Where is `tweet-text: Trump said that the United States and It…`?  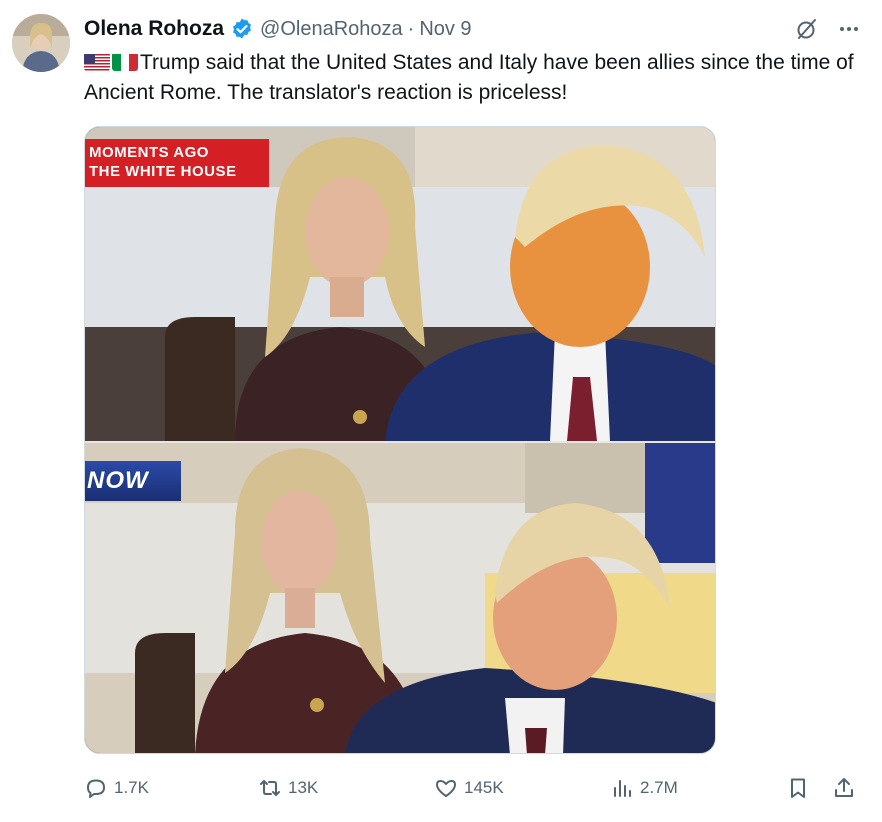
tweet-text: Trump said that the United States and It… is located at coordinates (474, 78).